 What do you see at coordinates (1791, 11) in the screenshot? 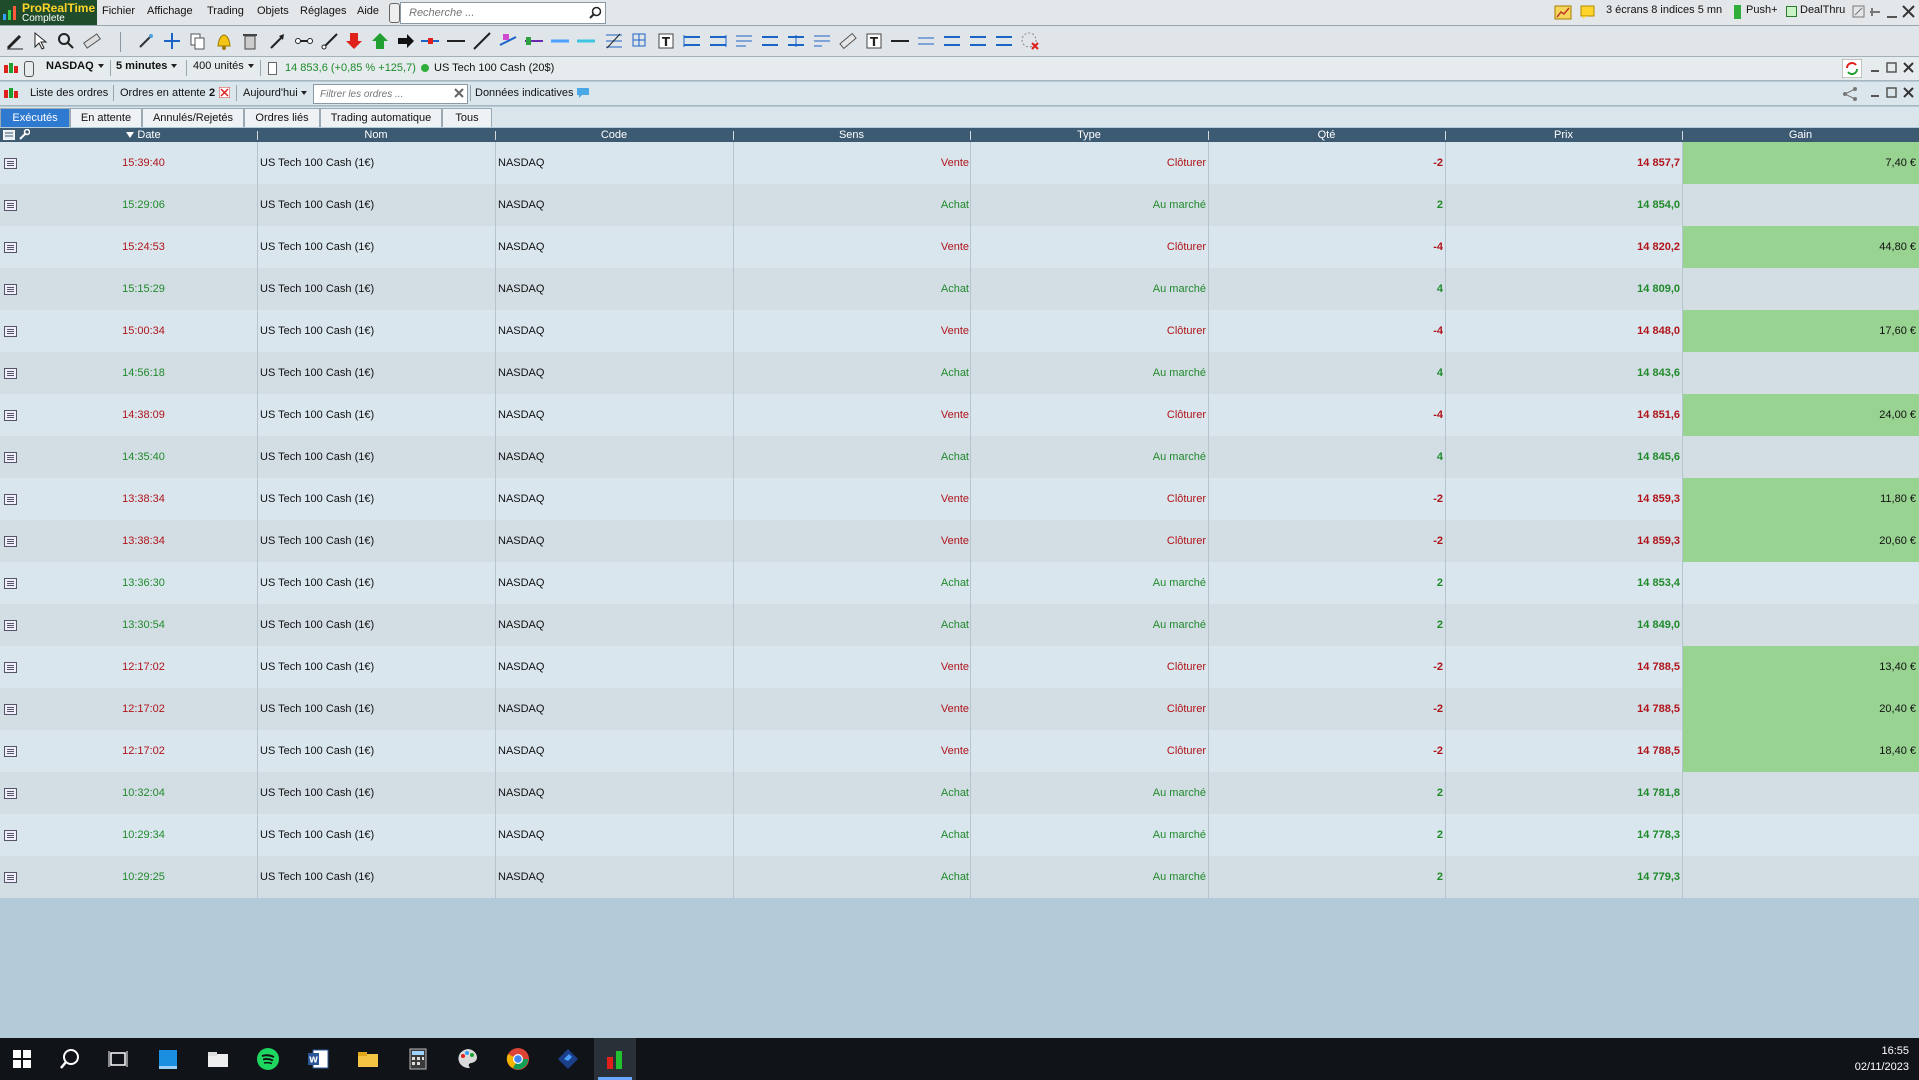
I see `dealthru-checkbox` at bounding box center [1791, 11].